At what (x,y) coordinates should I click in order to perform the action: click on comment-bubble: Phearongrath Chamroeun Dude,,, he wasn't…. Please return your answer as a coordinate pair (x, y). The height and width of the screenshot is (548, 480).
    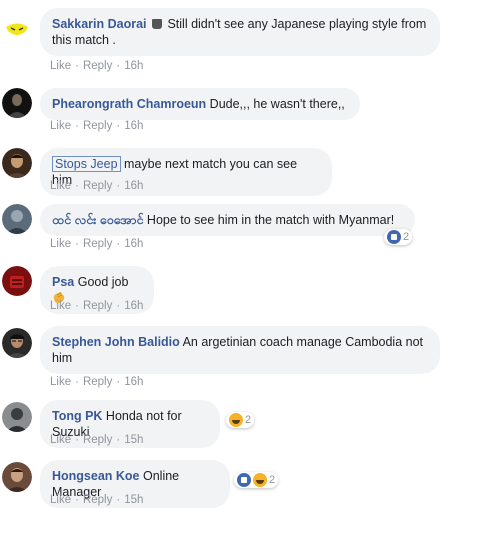
    Looking at the image, I should click on (200, 104).